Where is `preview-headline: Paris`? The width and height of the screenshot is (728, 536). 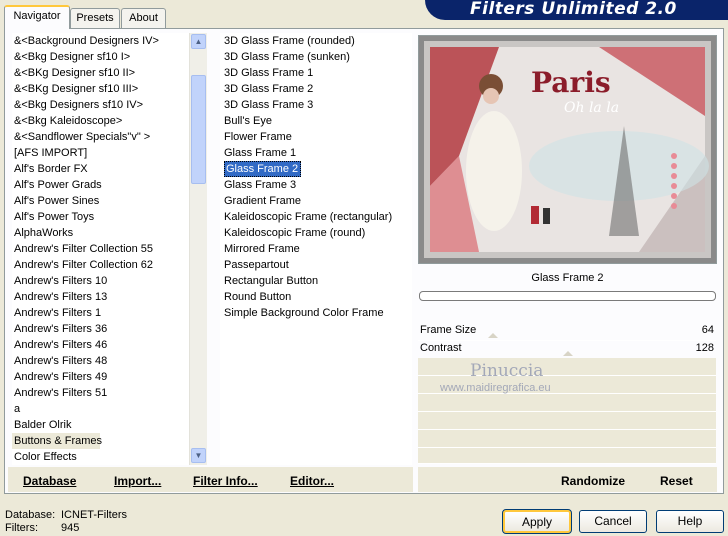
preview-headline: Paris is located at coordinates (571, 82).